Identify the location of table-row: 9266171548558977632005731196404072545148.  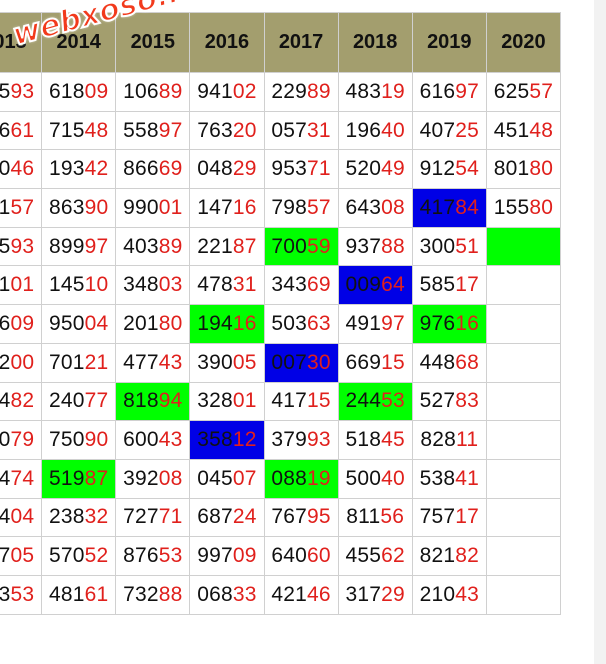
(281, 130).